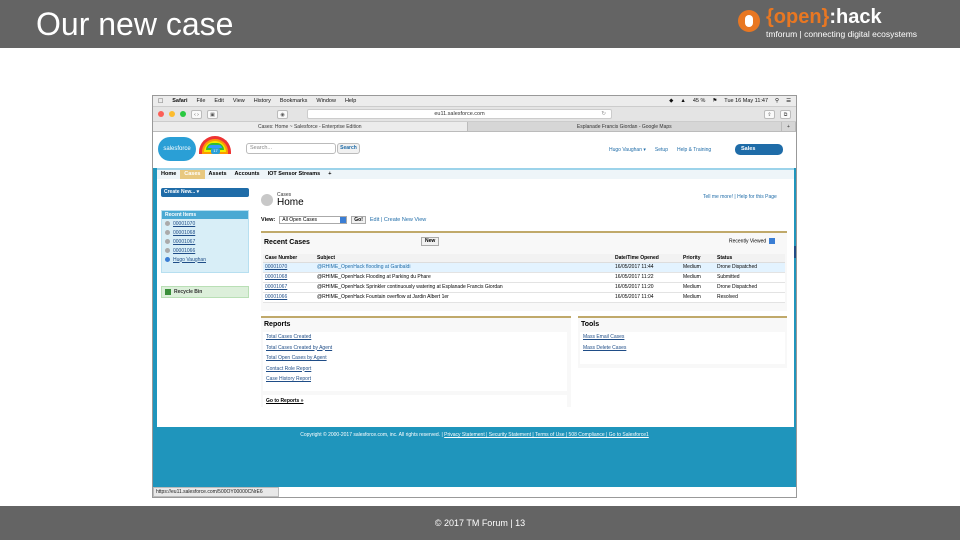  What do you see at coordinates (205, 259) in the screenshot?
I see `recent-item: Hugo Vaughan` at bounding box center [205, 259].